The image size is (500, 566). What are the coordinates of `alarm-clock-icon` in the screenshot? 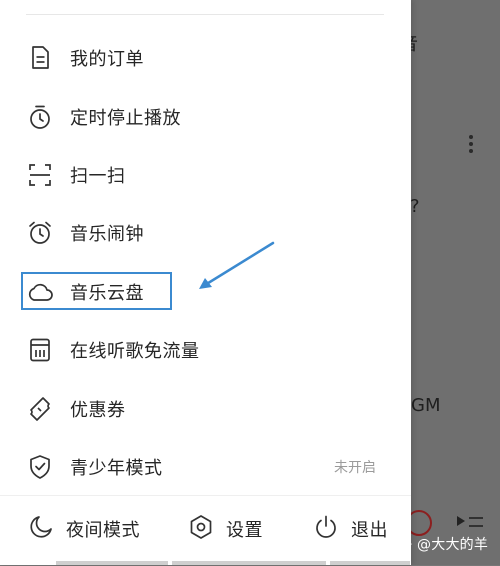 It's located at (40, 233).